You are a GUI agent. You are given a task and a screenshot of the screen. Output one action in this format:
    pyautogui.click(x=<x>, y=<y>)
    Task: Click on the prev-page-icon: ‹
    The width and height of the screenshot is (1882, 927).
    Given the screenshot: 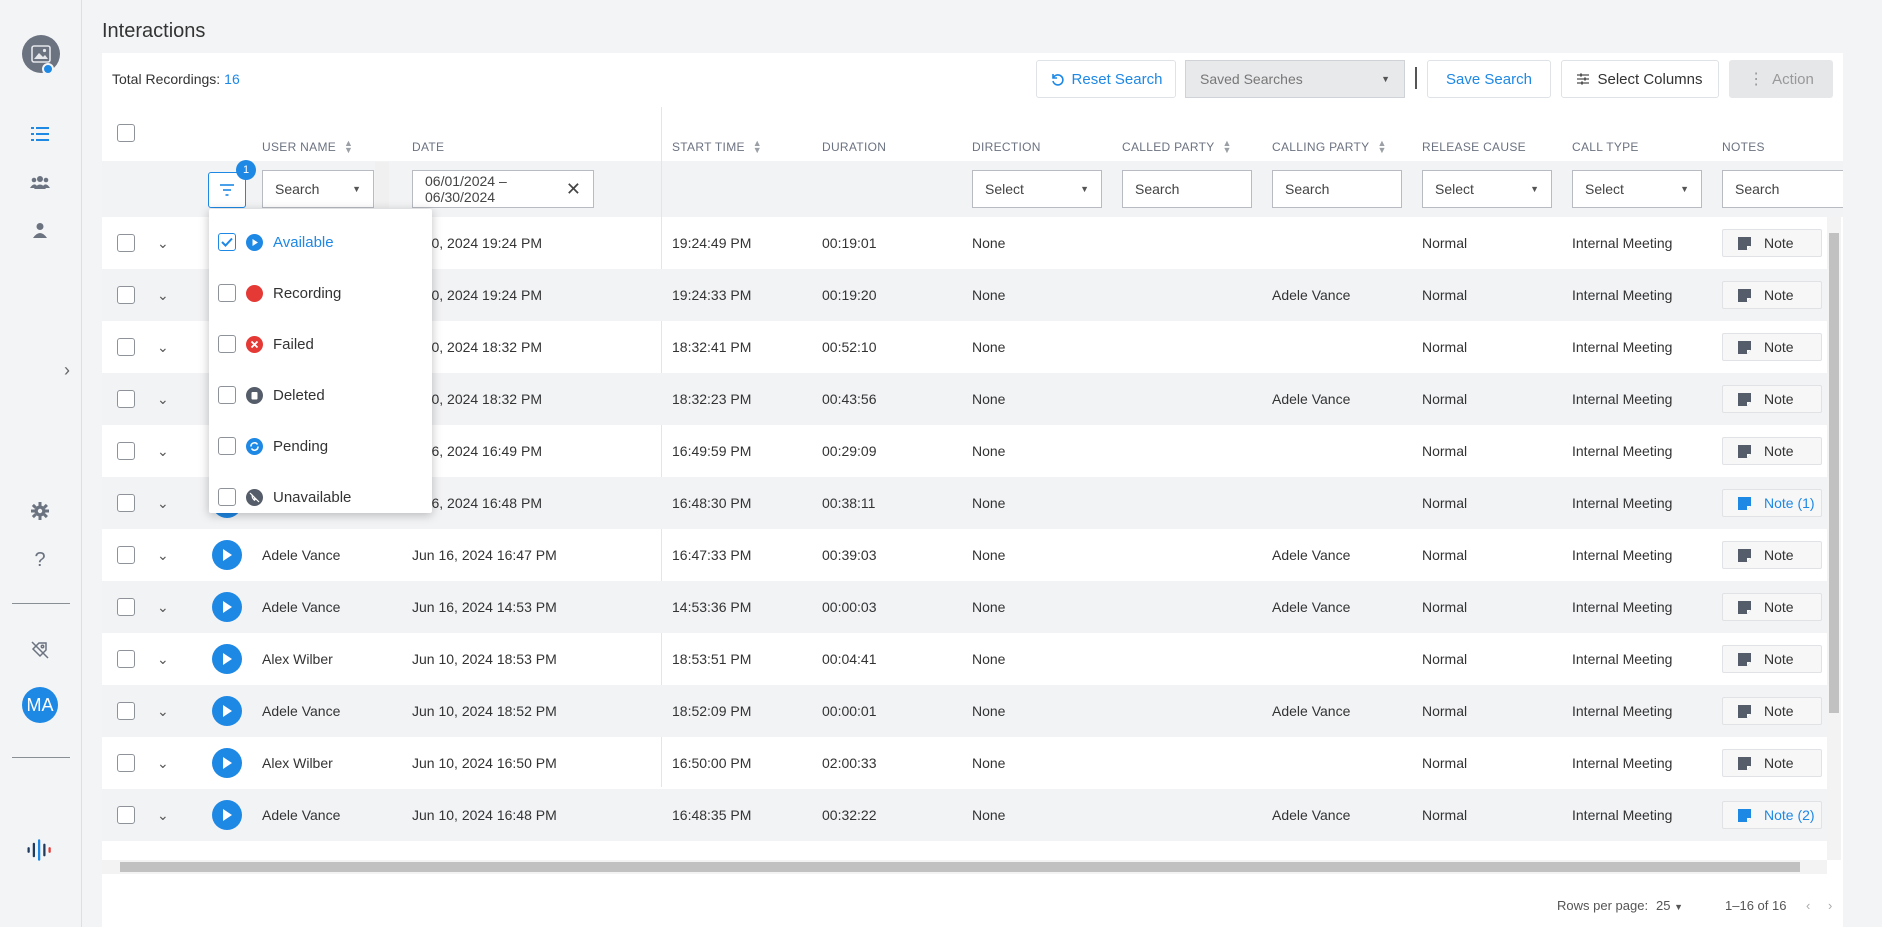 What is the action you would take?
    pyautogui.click(x=1808, y=905)
    